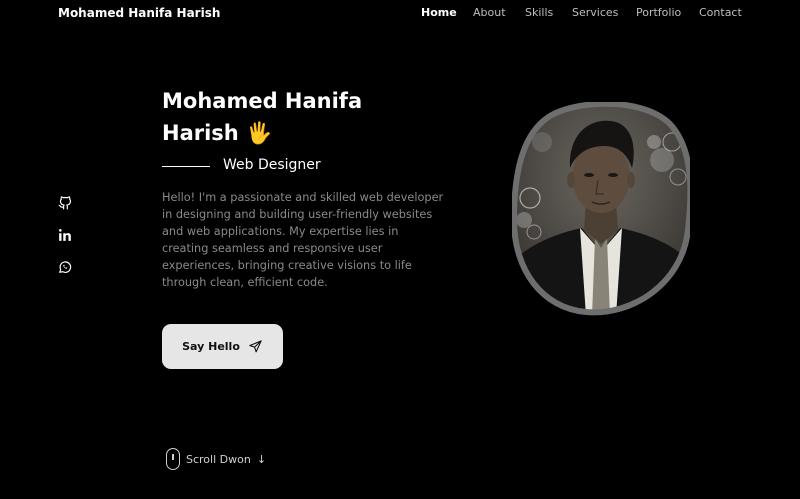  I want to click on scroll-label: Scroll Dwon, so click(218, 459).